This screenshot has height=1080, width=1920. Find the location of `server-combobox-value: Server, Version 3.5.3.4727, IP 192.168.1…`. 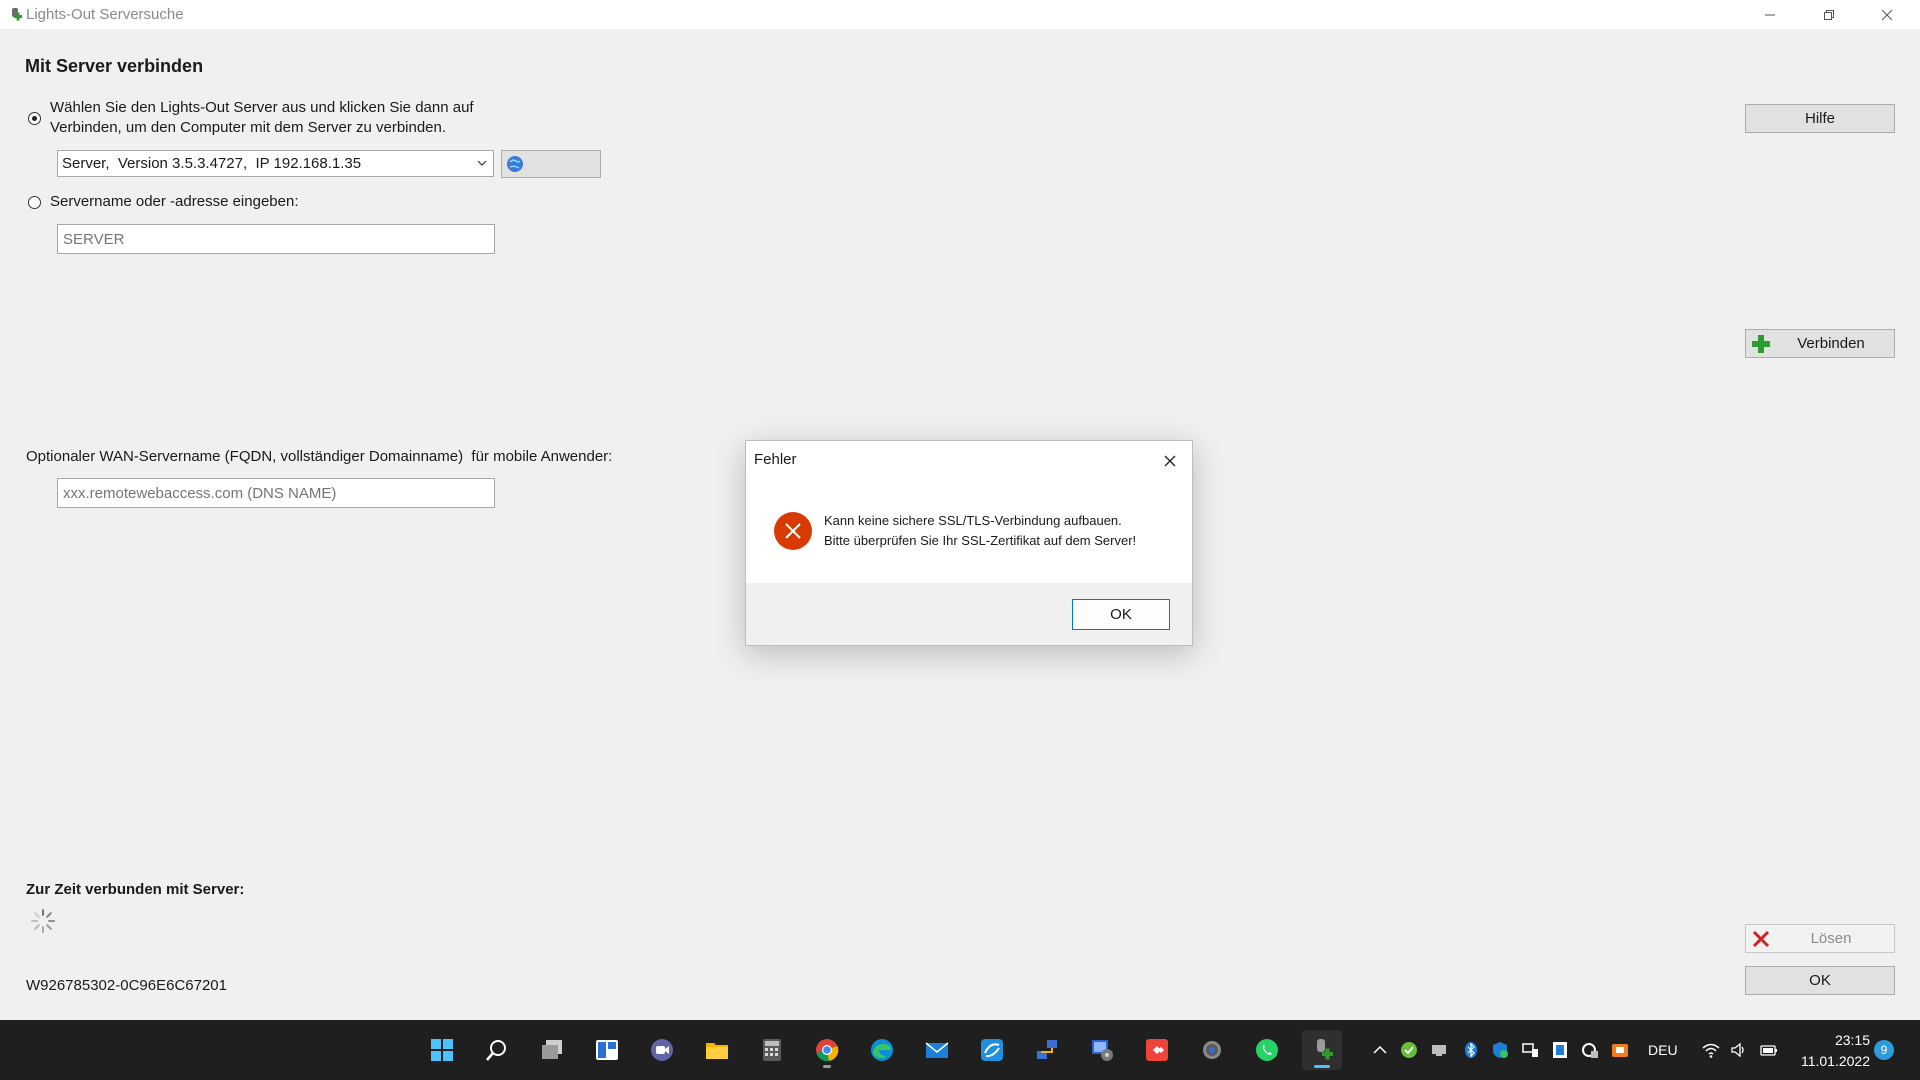

server-combobox-value: Server, Version 3.5.3.4727, IP 192.168.1… is located at coordinates (212, 163).